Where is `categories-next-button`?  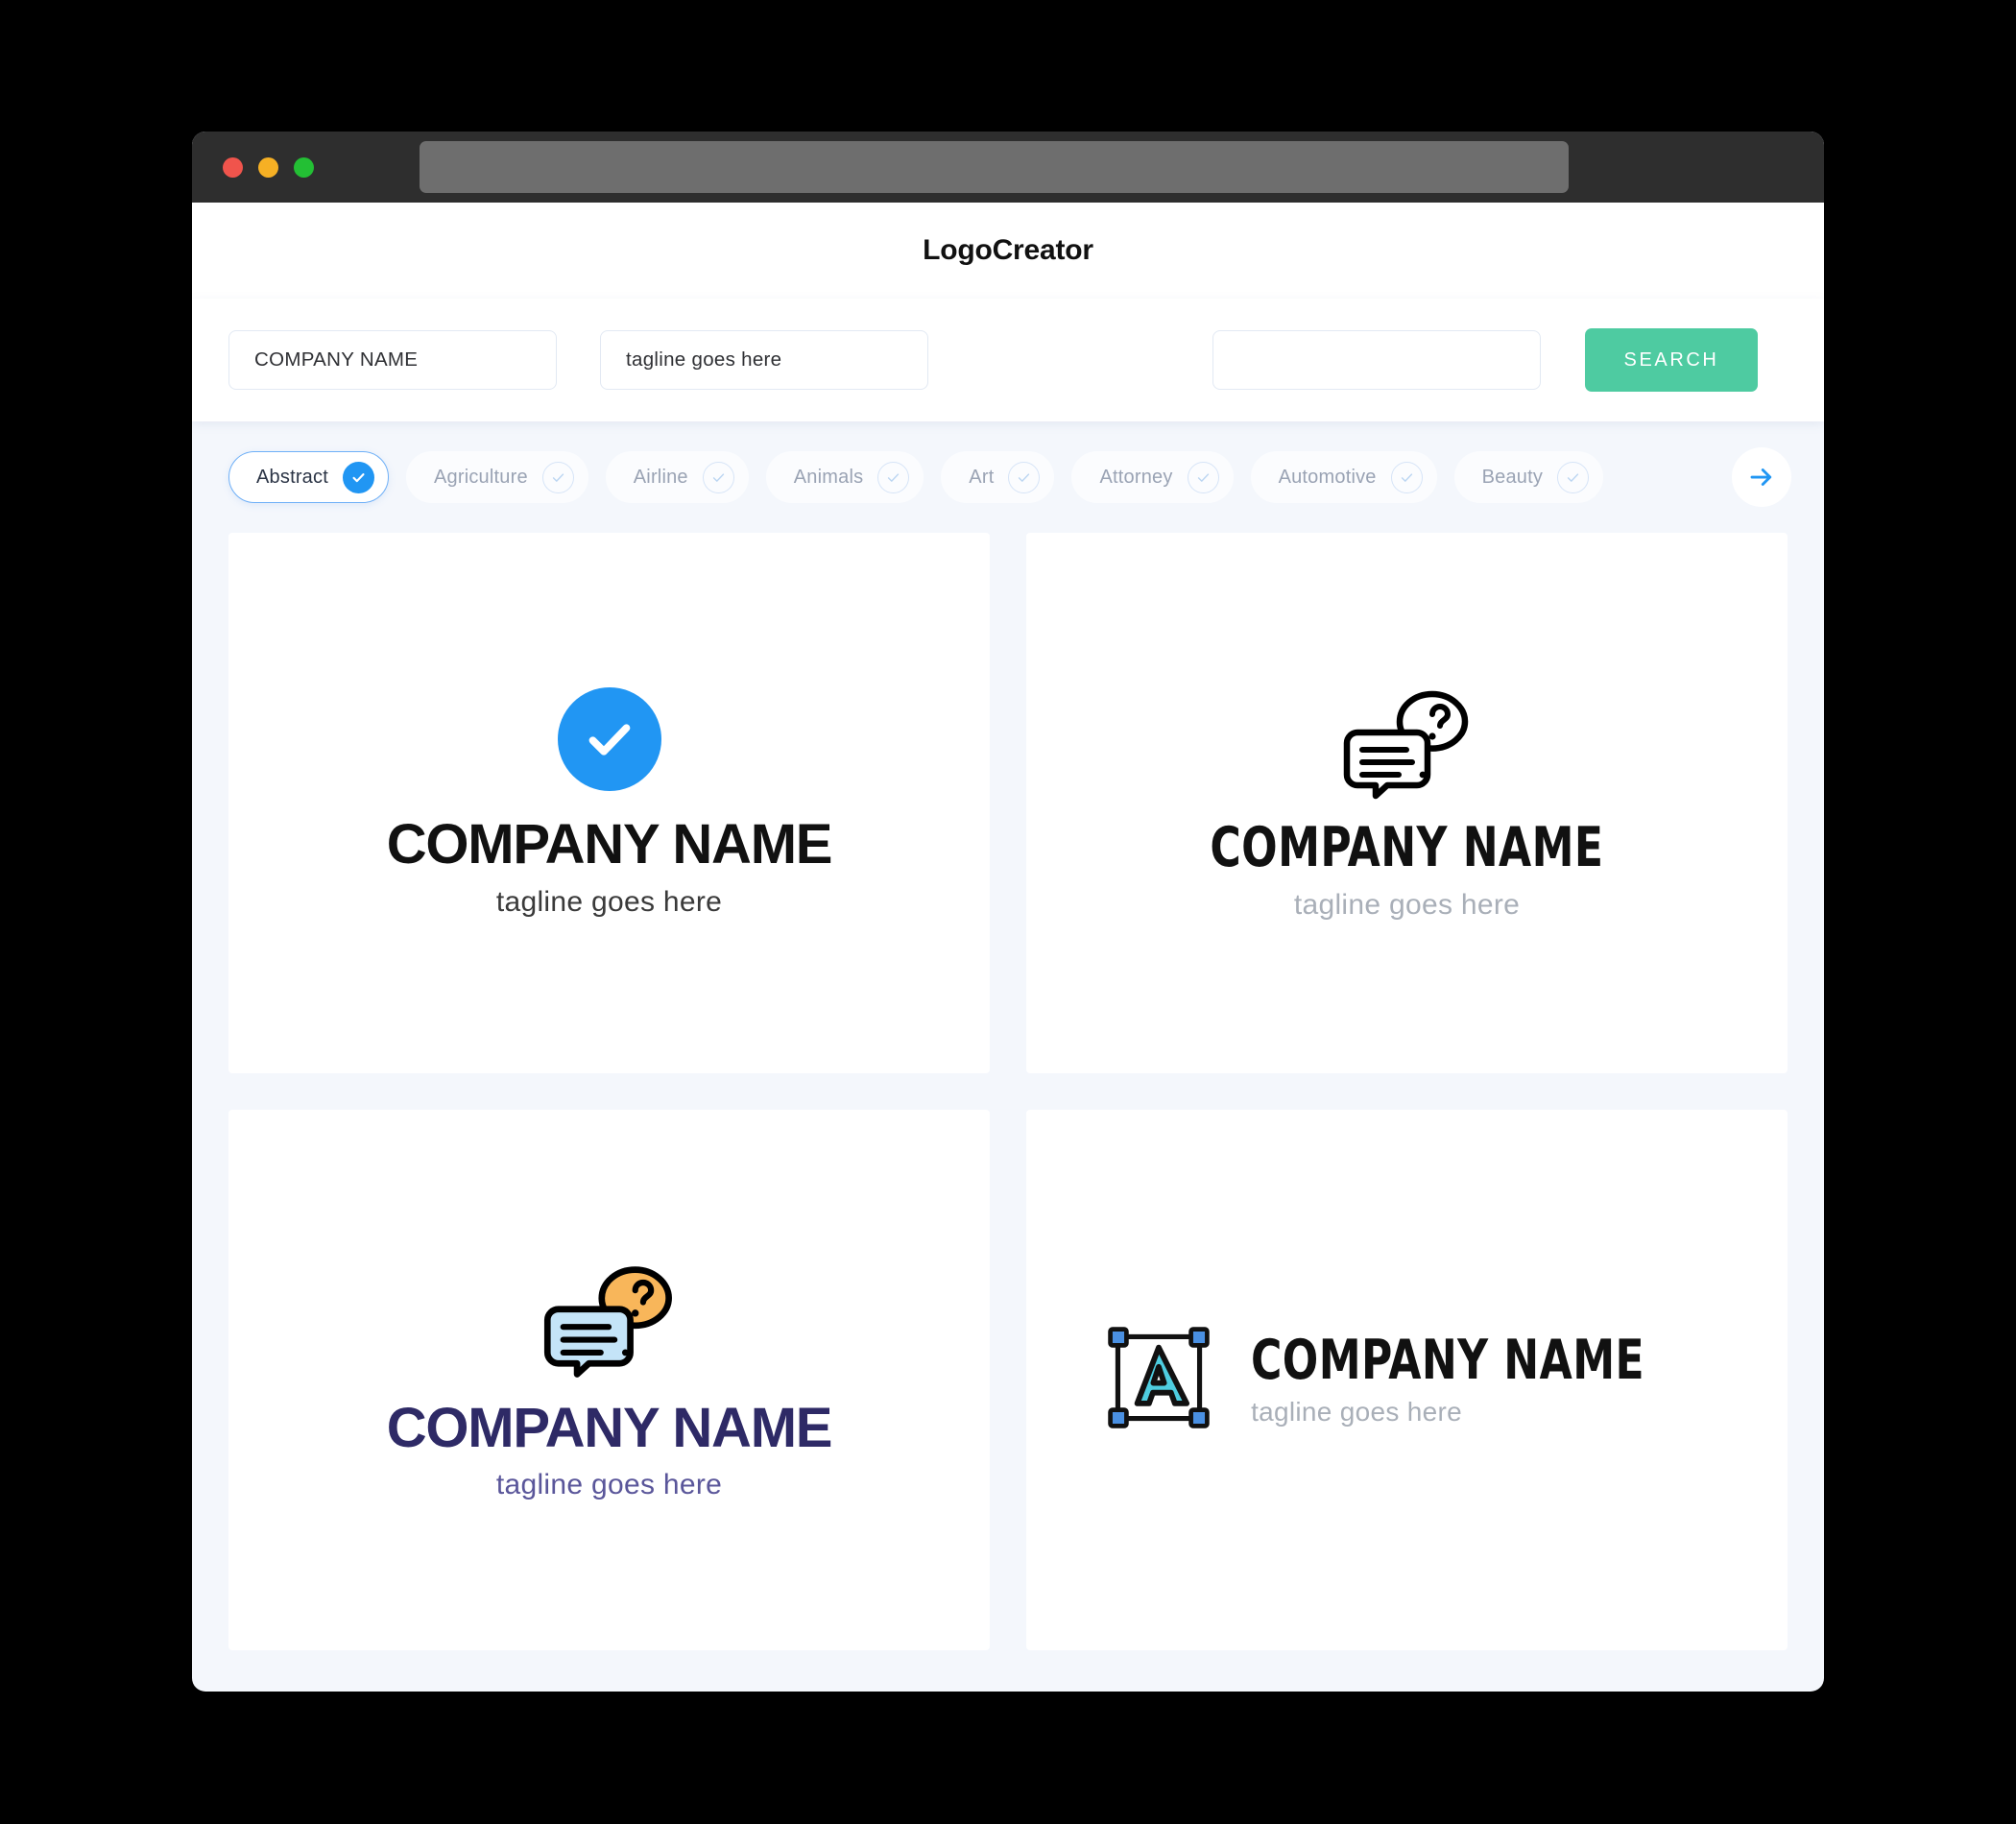 categories-next-button is located at coordinates (1761, 477).